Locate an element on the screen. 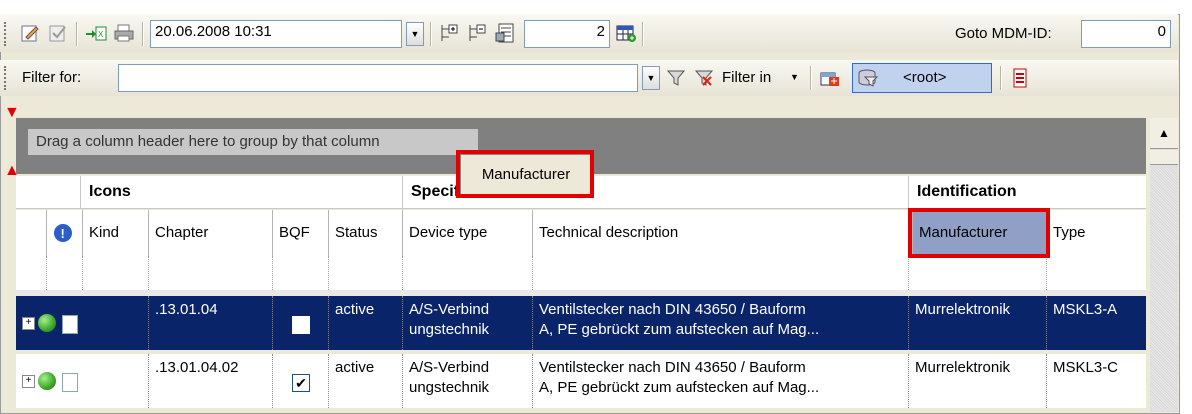 The height and width of the screenshot is (414, 1192). info-column-header: ! is located at coordinates (64, 233).